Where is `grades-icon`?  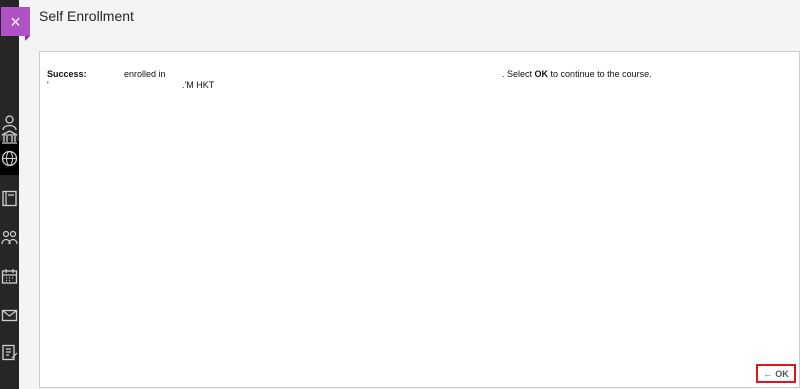 grades-icon is located at coordinates (9, 352).